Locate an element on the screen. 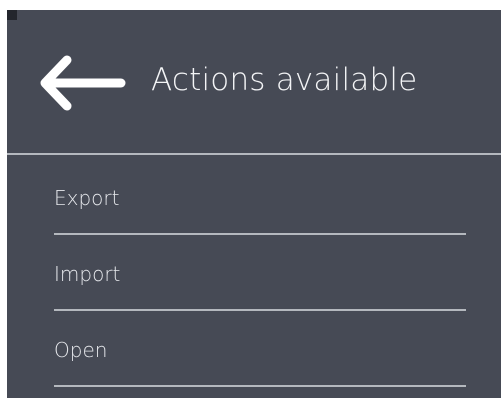 The image size is (501, 398). menu-divider is located at coordinates (260, 386).